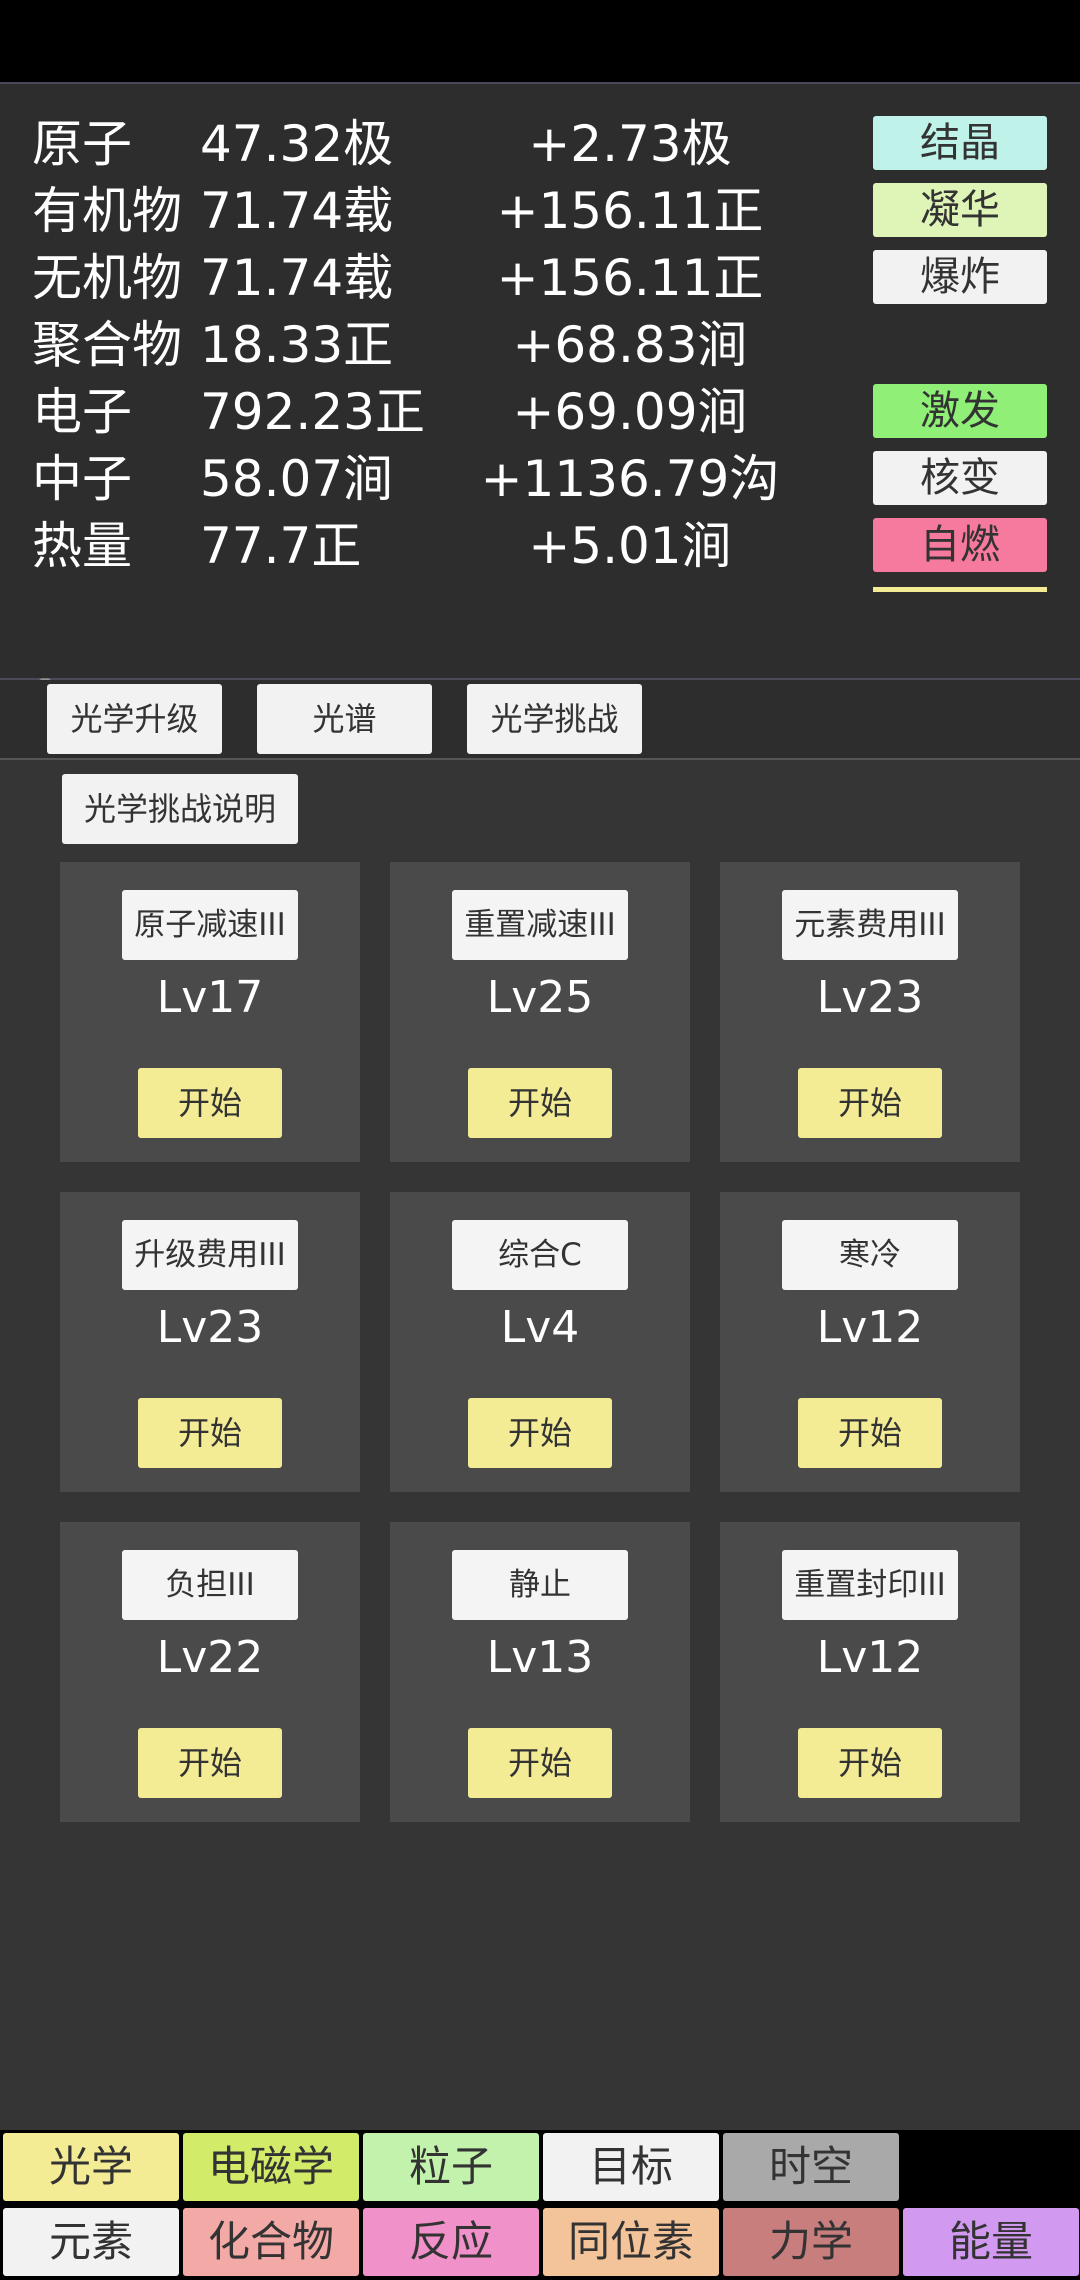 The height and width of the screenshot is (2280, 1080). Describe the element at coordinates (281, 546) in the screenshot. I see `resource-amount: 77.7正` at that location.